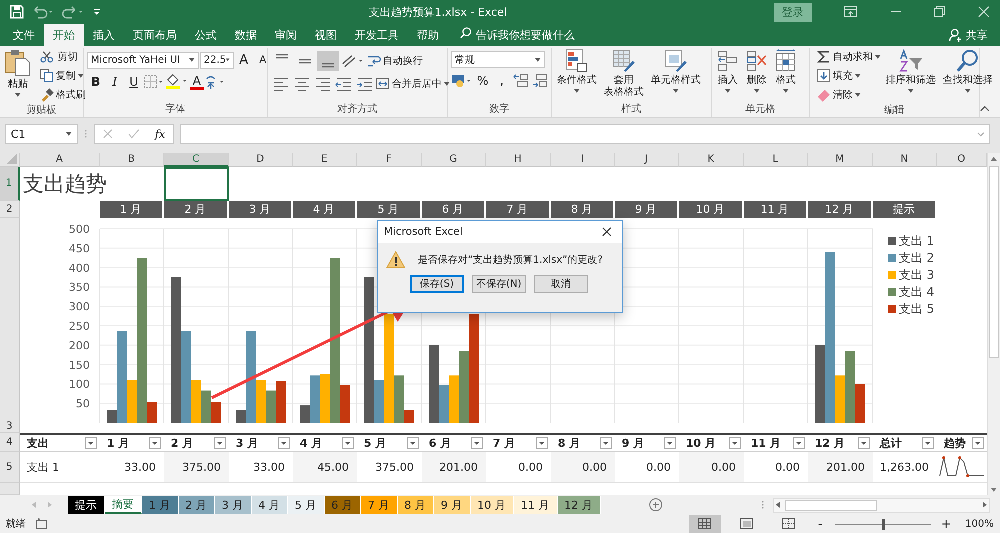  Describe the element at coordinates (96, 82) in the screenshot. I see `bold-button: B` at that location.